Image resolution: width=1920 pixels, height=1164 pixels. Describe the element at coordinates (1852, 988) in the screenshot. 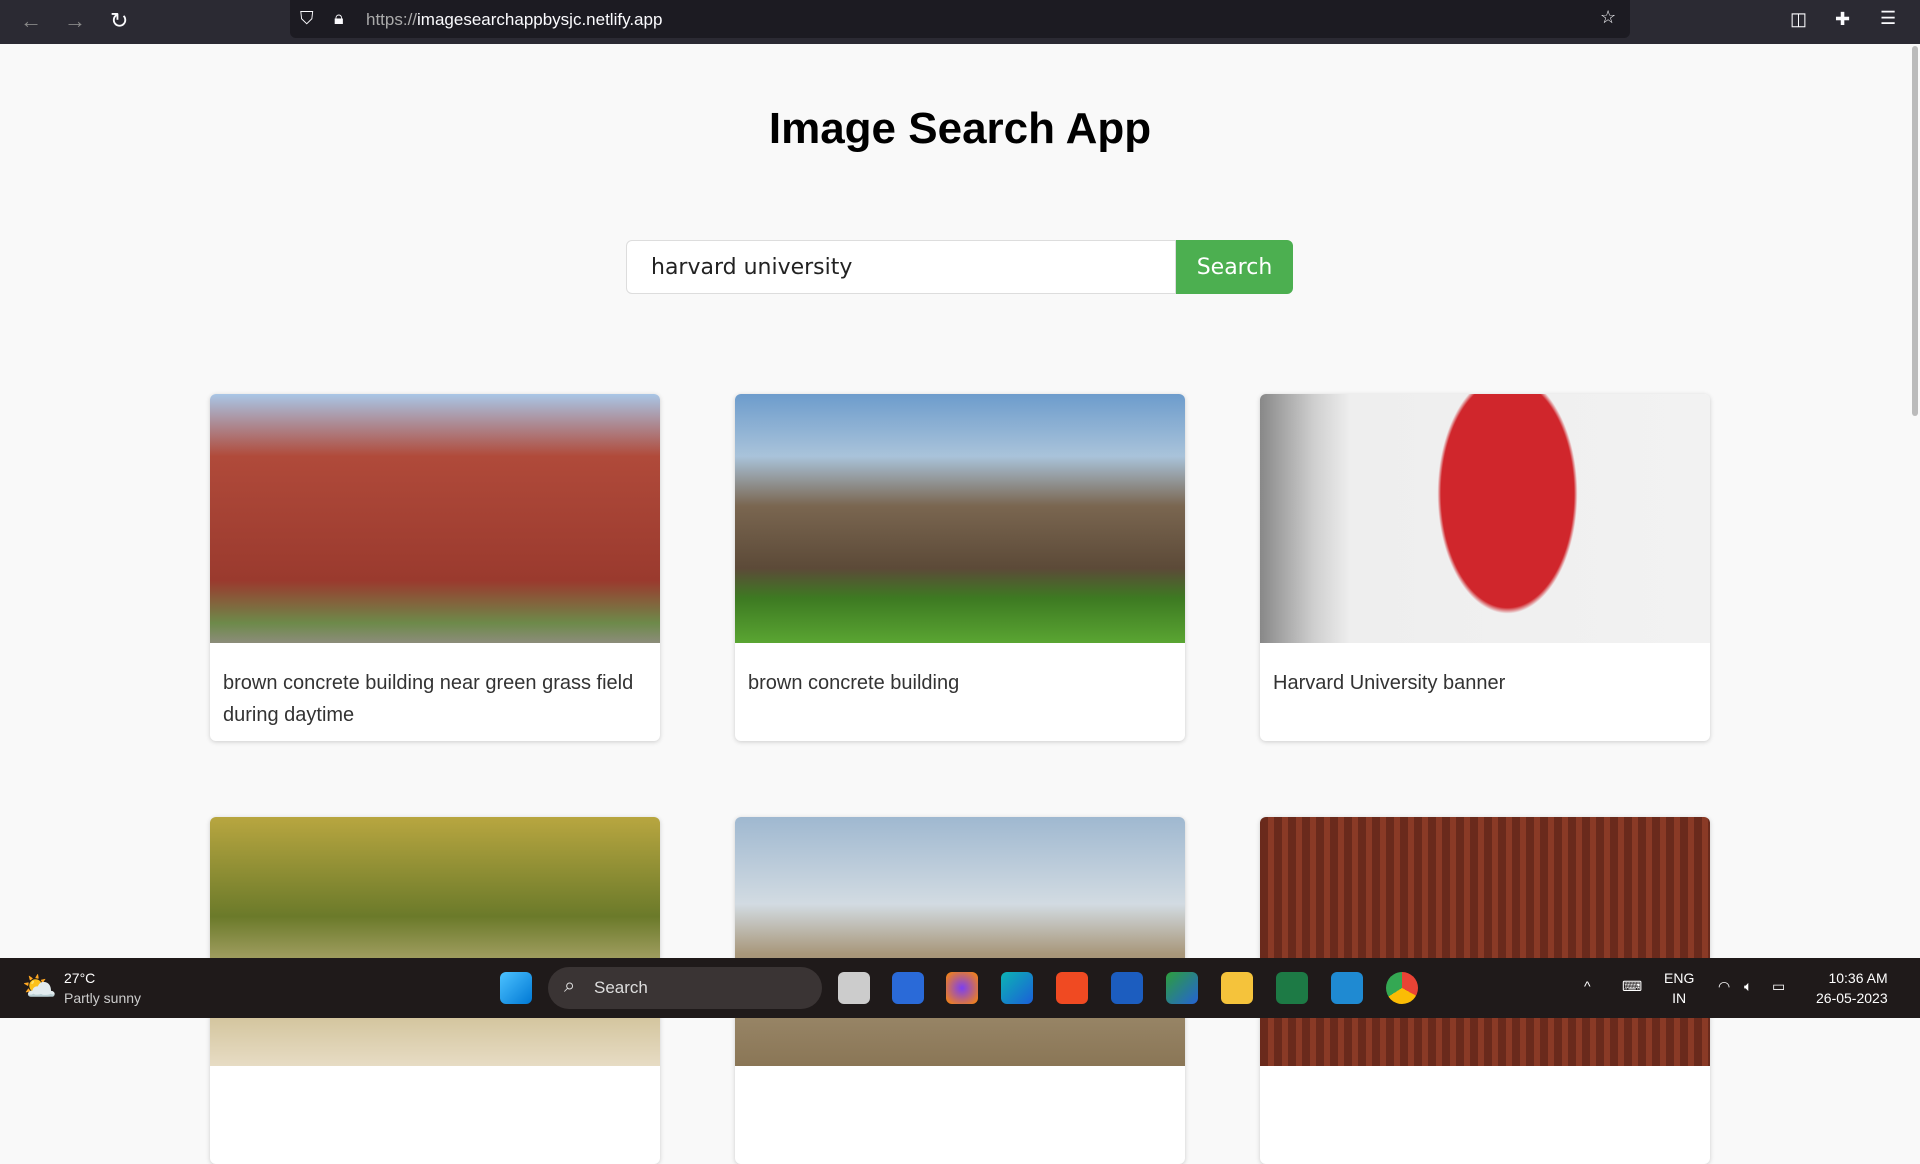

I see `clock: 10:36 AM 26-05-2023` at that location.